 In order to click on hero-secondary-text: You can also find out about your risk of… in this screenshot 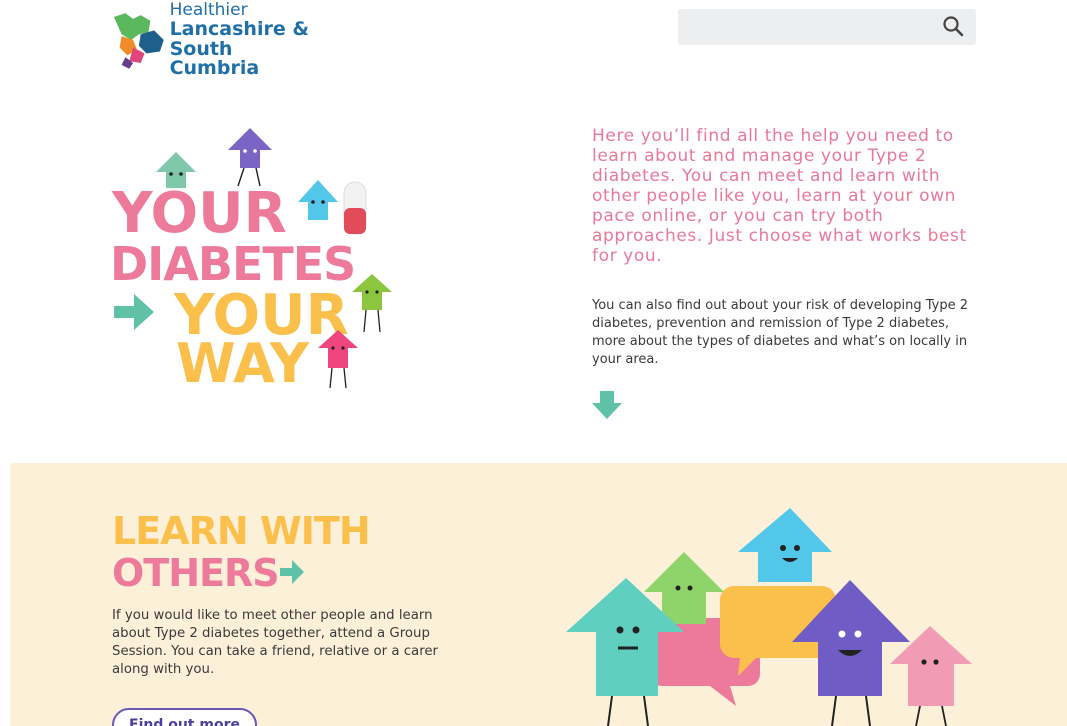, I will do `click(780, 332)`.